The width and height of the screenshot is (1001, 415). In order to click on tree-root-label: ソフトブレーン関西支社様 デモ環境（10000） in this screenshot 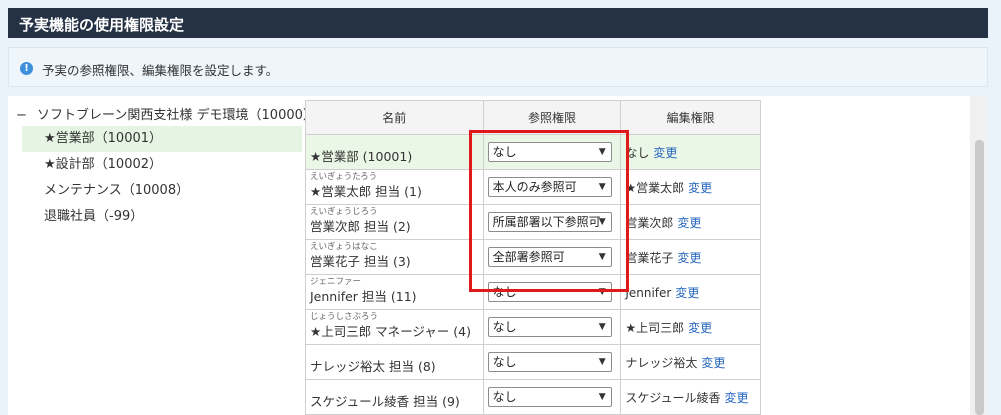, I will do `click(176, 115)`.